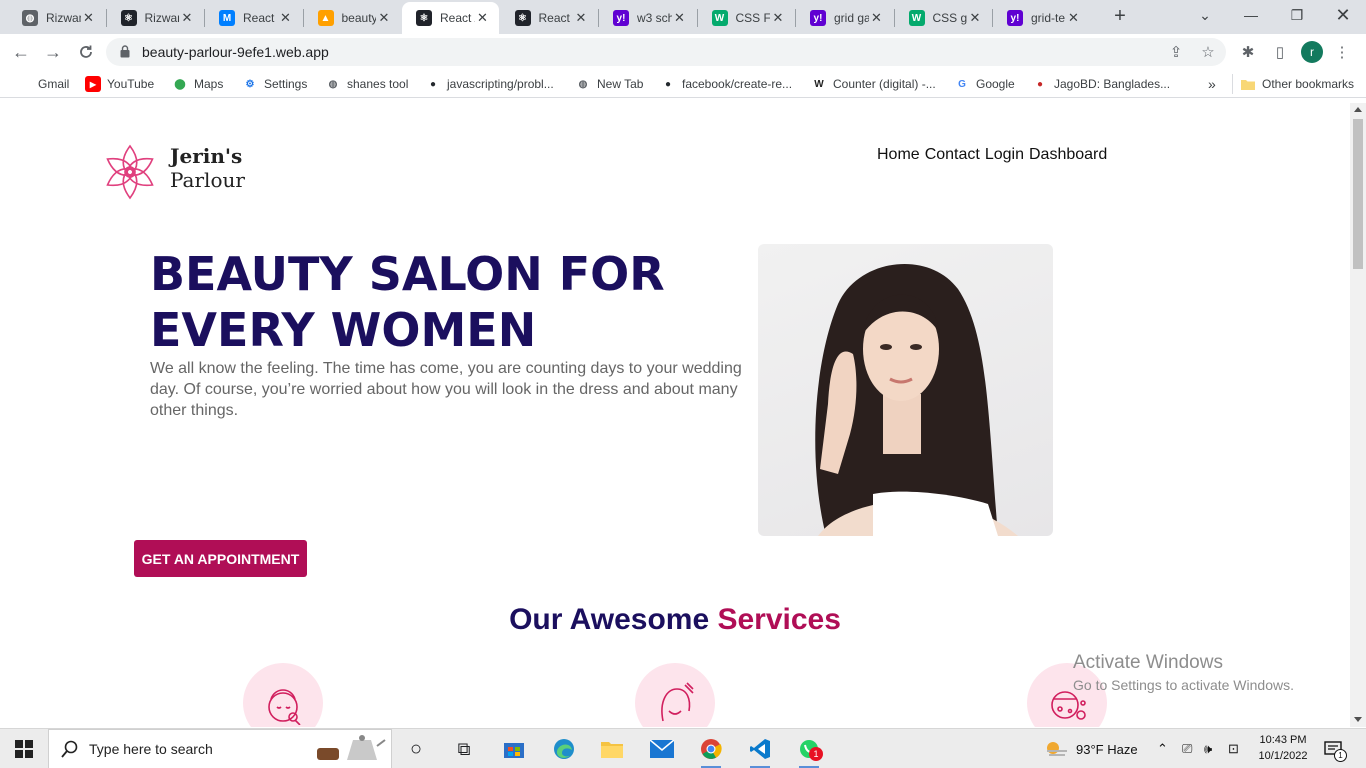 The image size is (1366, 768). What do you see at coordinates (21, 52) in the screenshot?
I see `back-button: ←` at bounding box center [21, 52].